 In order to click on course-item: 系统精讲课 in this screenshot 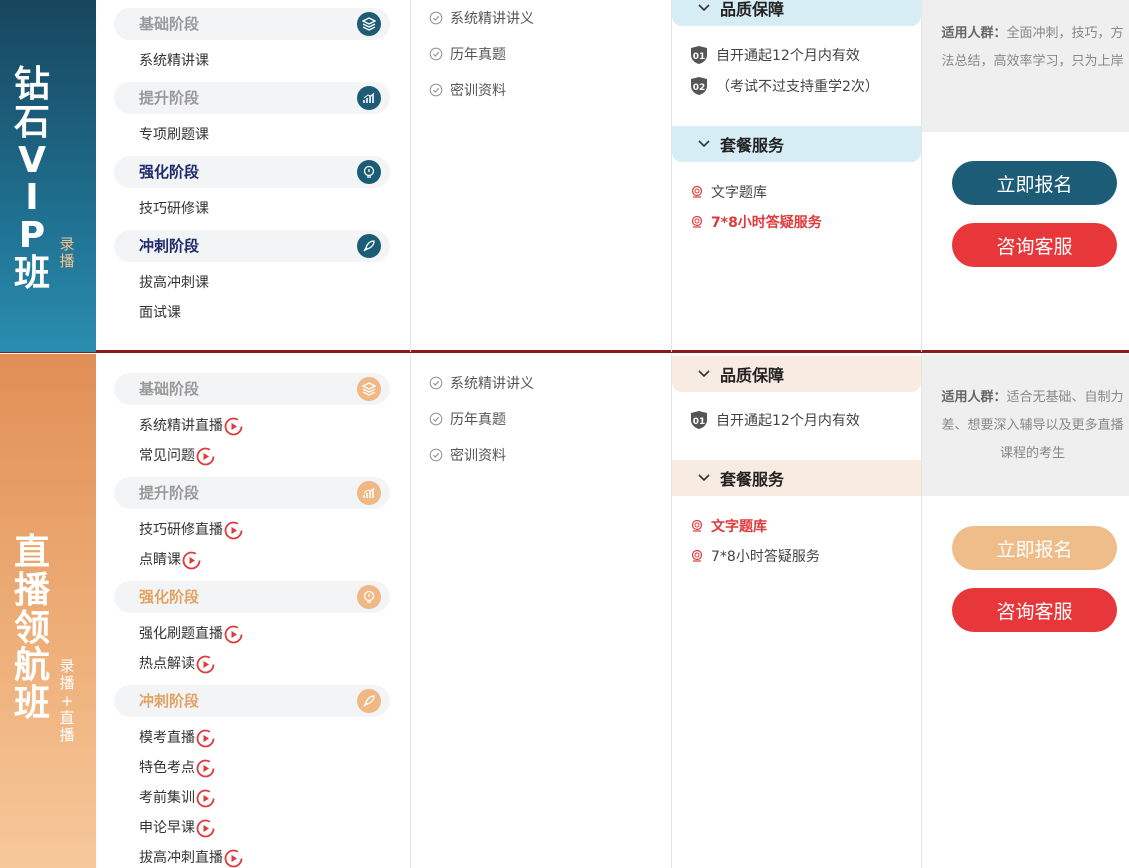, I will do `click(174, 61)`.